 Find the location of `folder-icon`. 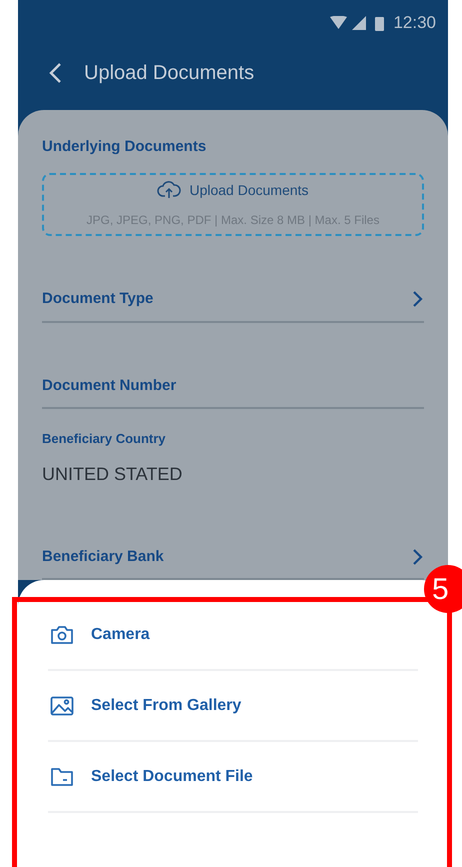

folder-icon is located at coordinates (62, 776).